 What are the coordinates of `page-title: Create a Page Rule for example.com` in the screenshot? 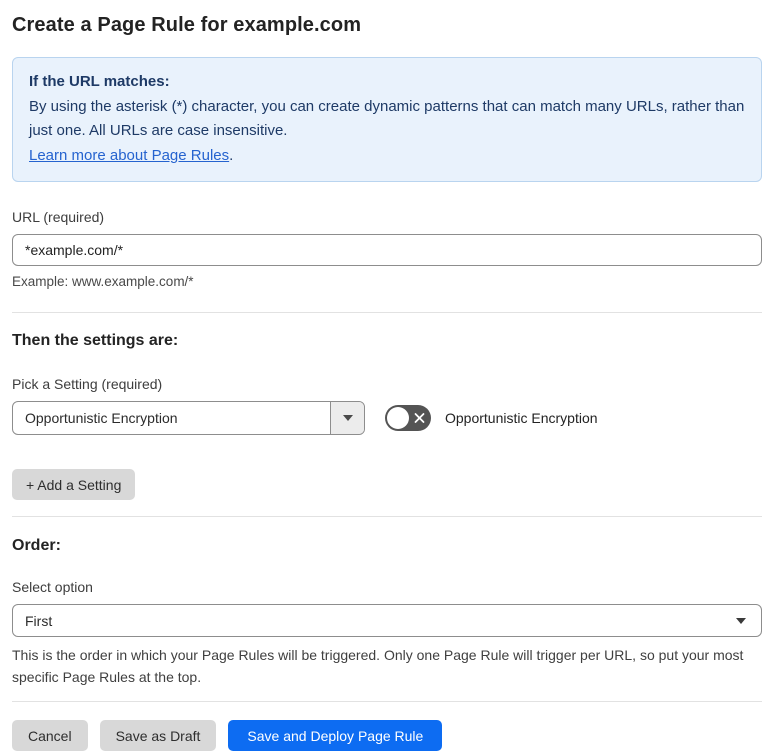 It's located at (187, 25).